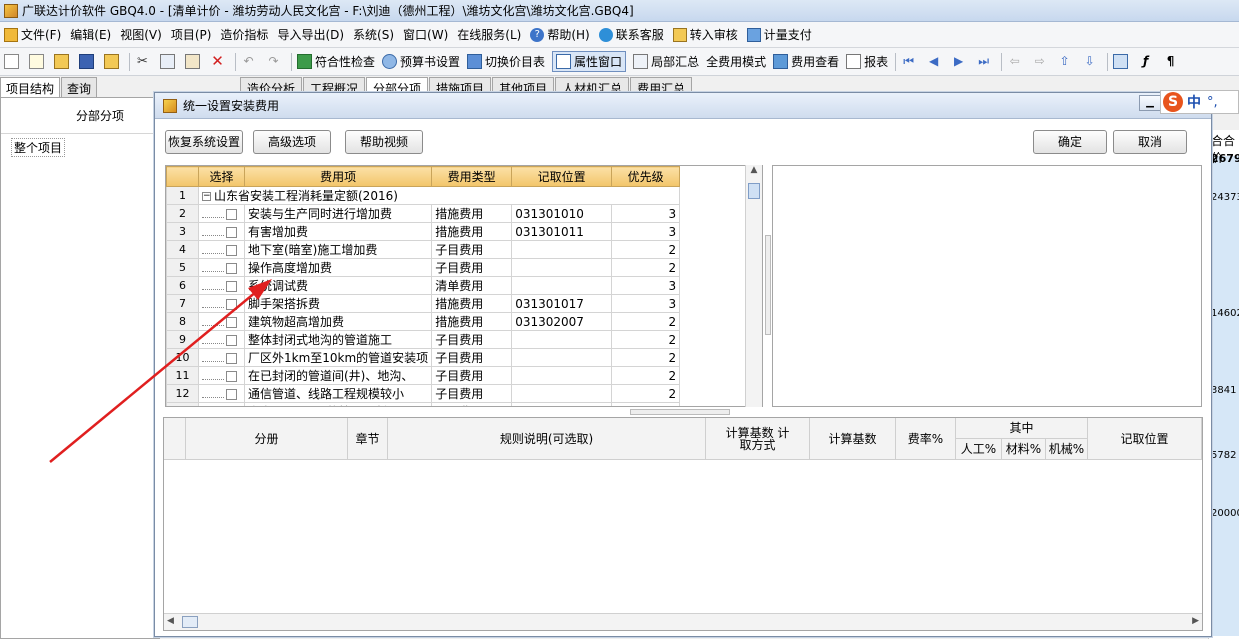 This screenshot has width=1239, height=639. What do you see at coordinates (384, 142) in the screenshot?
I see `help-video-button: 帮助视频` at bounding box center [384, 142].